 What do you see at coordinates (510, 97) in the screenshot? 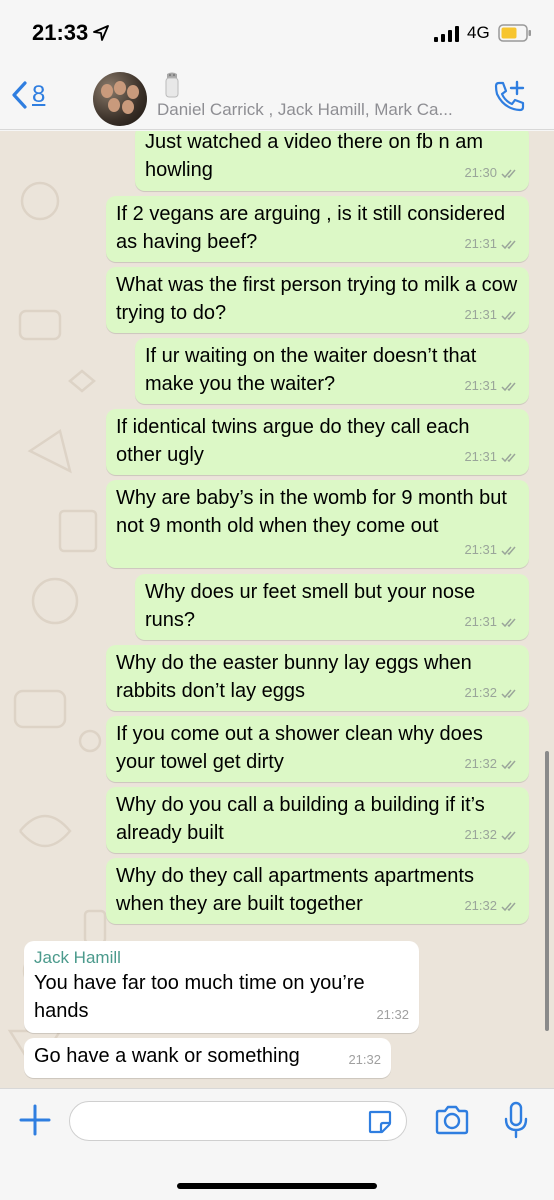
I see `add-call-icon` at bounding box center [510, 97].